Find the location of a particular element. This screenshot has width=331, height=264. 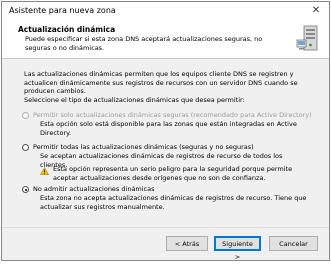

radio-secure-only is located at coordinates (25, 115).